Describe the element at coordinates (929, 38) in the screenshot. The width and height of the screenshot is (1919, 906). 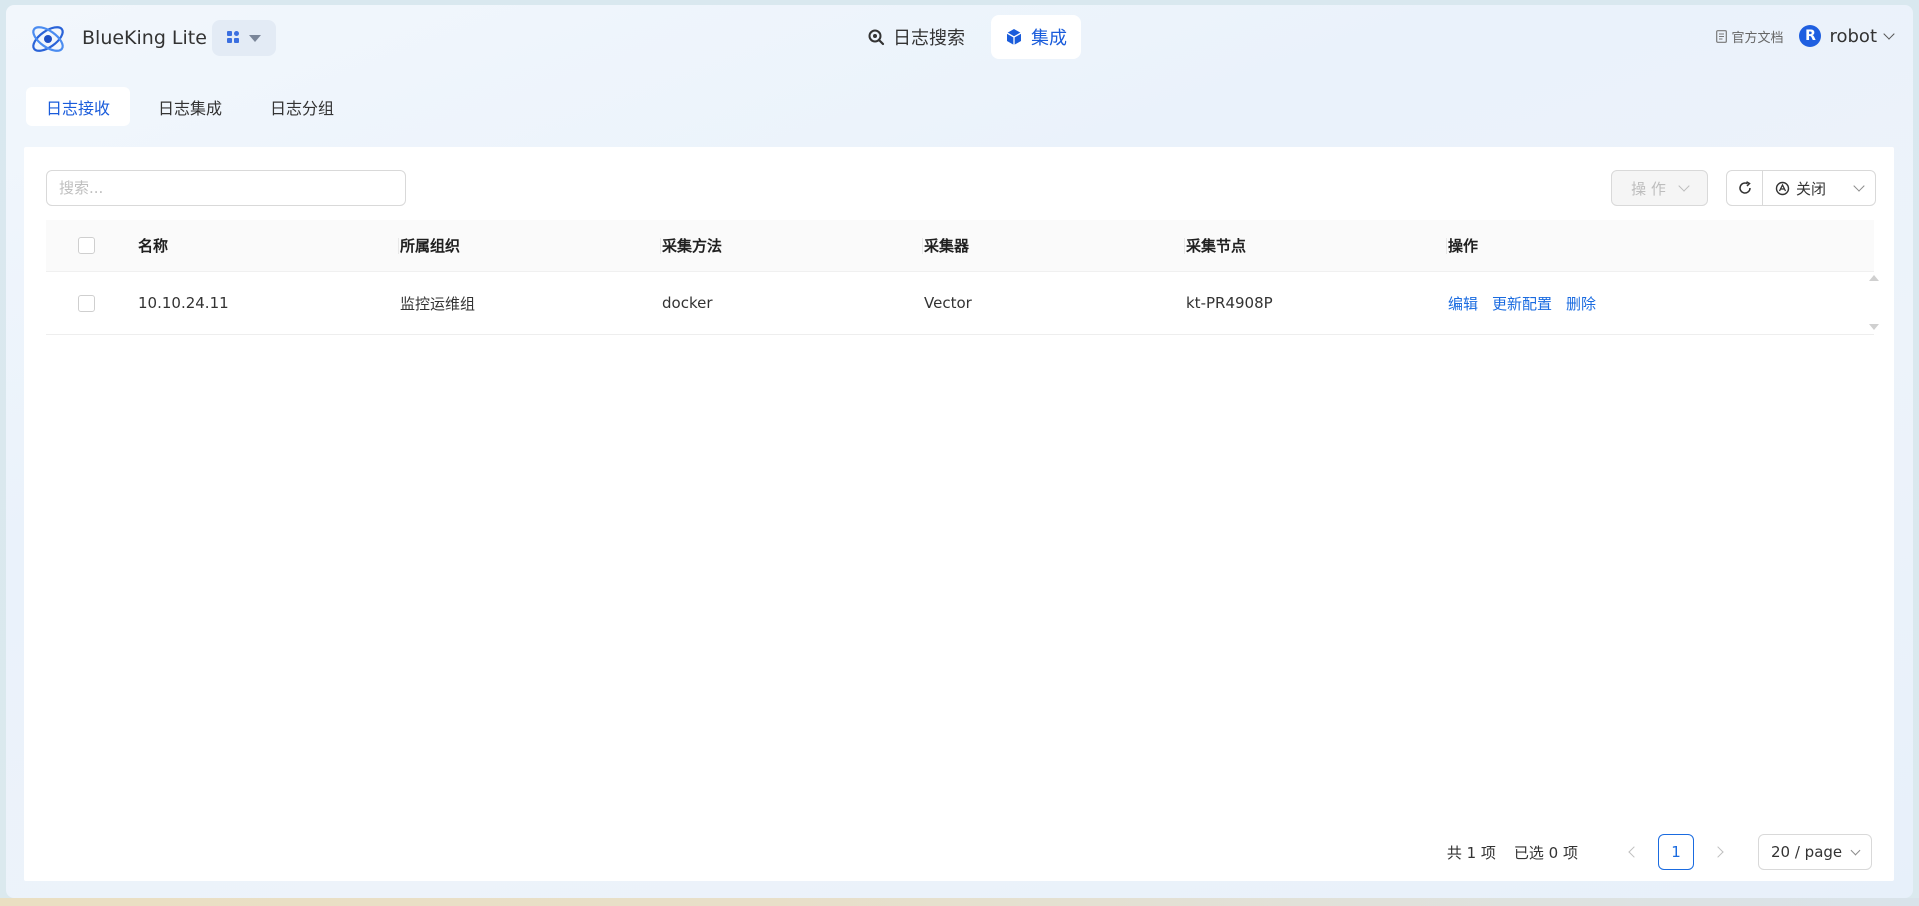
I see `nav-item-label: 日志搜索` at that location.